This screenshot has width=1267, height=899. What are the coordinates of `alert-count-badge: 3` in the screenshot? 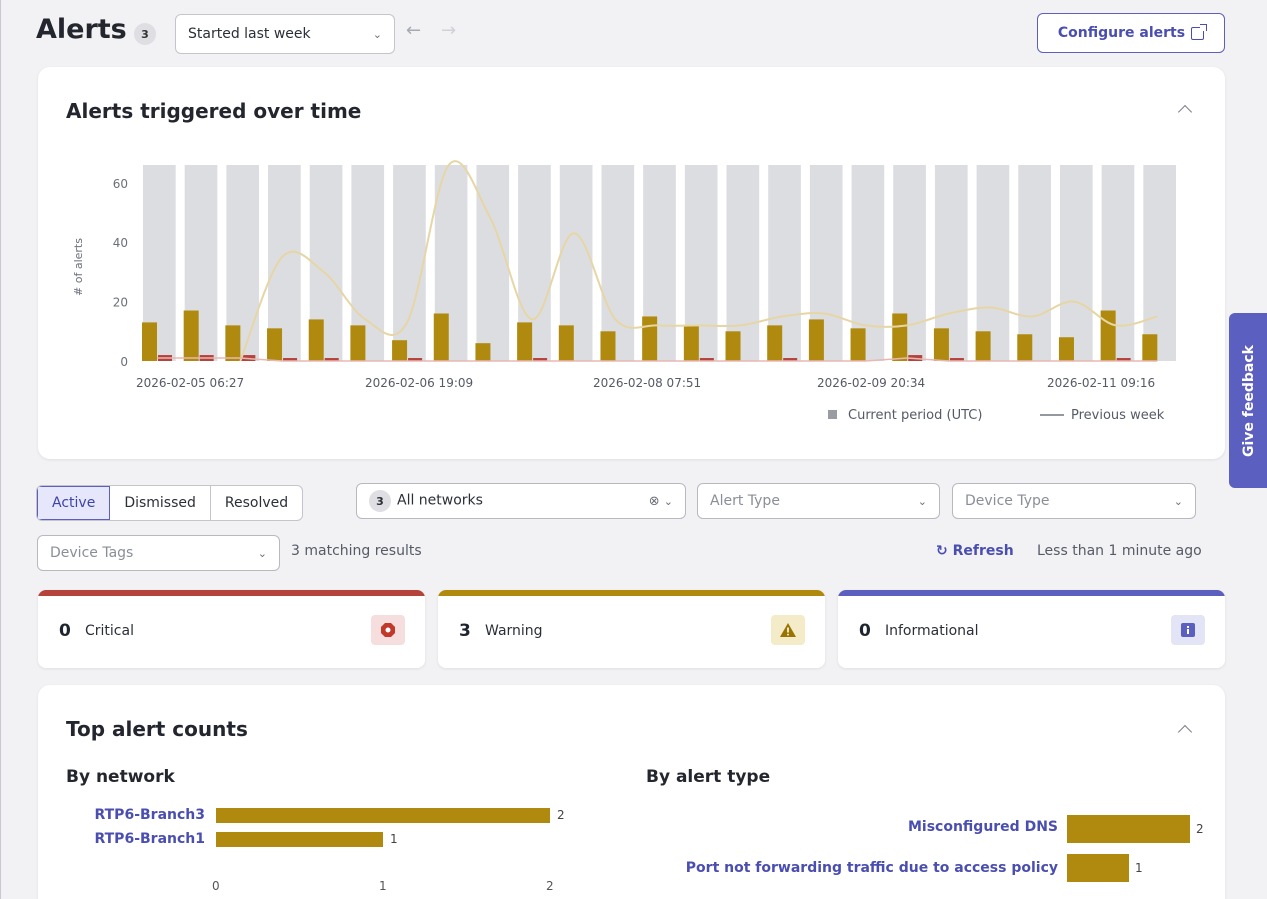 It's located at (145, 34).